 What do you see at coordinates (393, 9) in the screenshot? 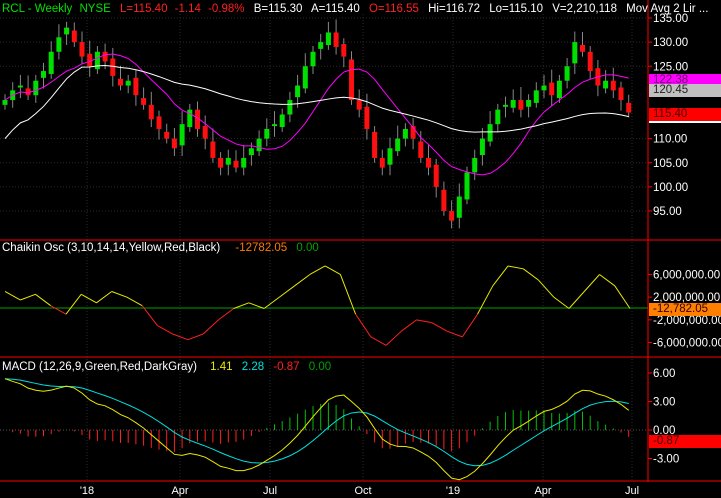
I see `open: O=116.55` at bounding box center [393, 9].